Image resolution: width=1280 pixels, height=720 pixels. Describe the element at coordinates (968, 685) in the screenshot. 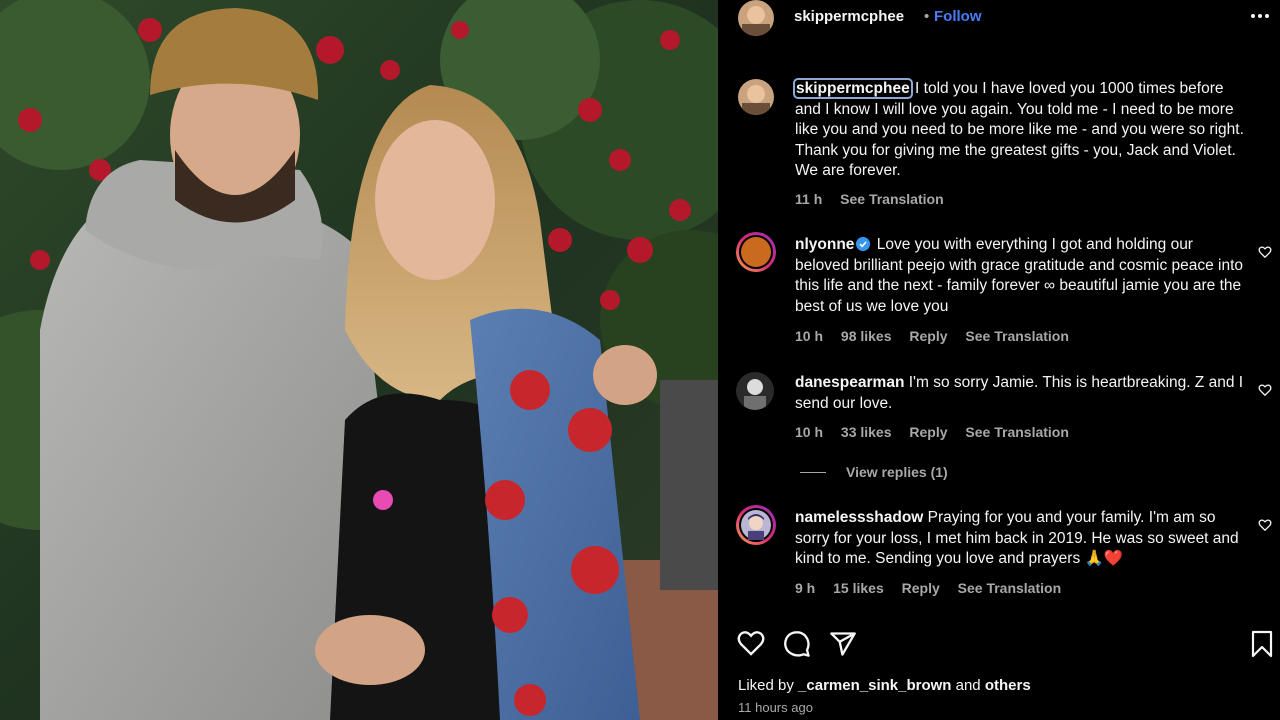

I see `liked-by-and: and` at that location.